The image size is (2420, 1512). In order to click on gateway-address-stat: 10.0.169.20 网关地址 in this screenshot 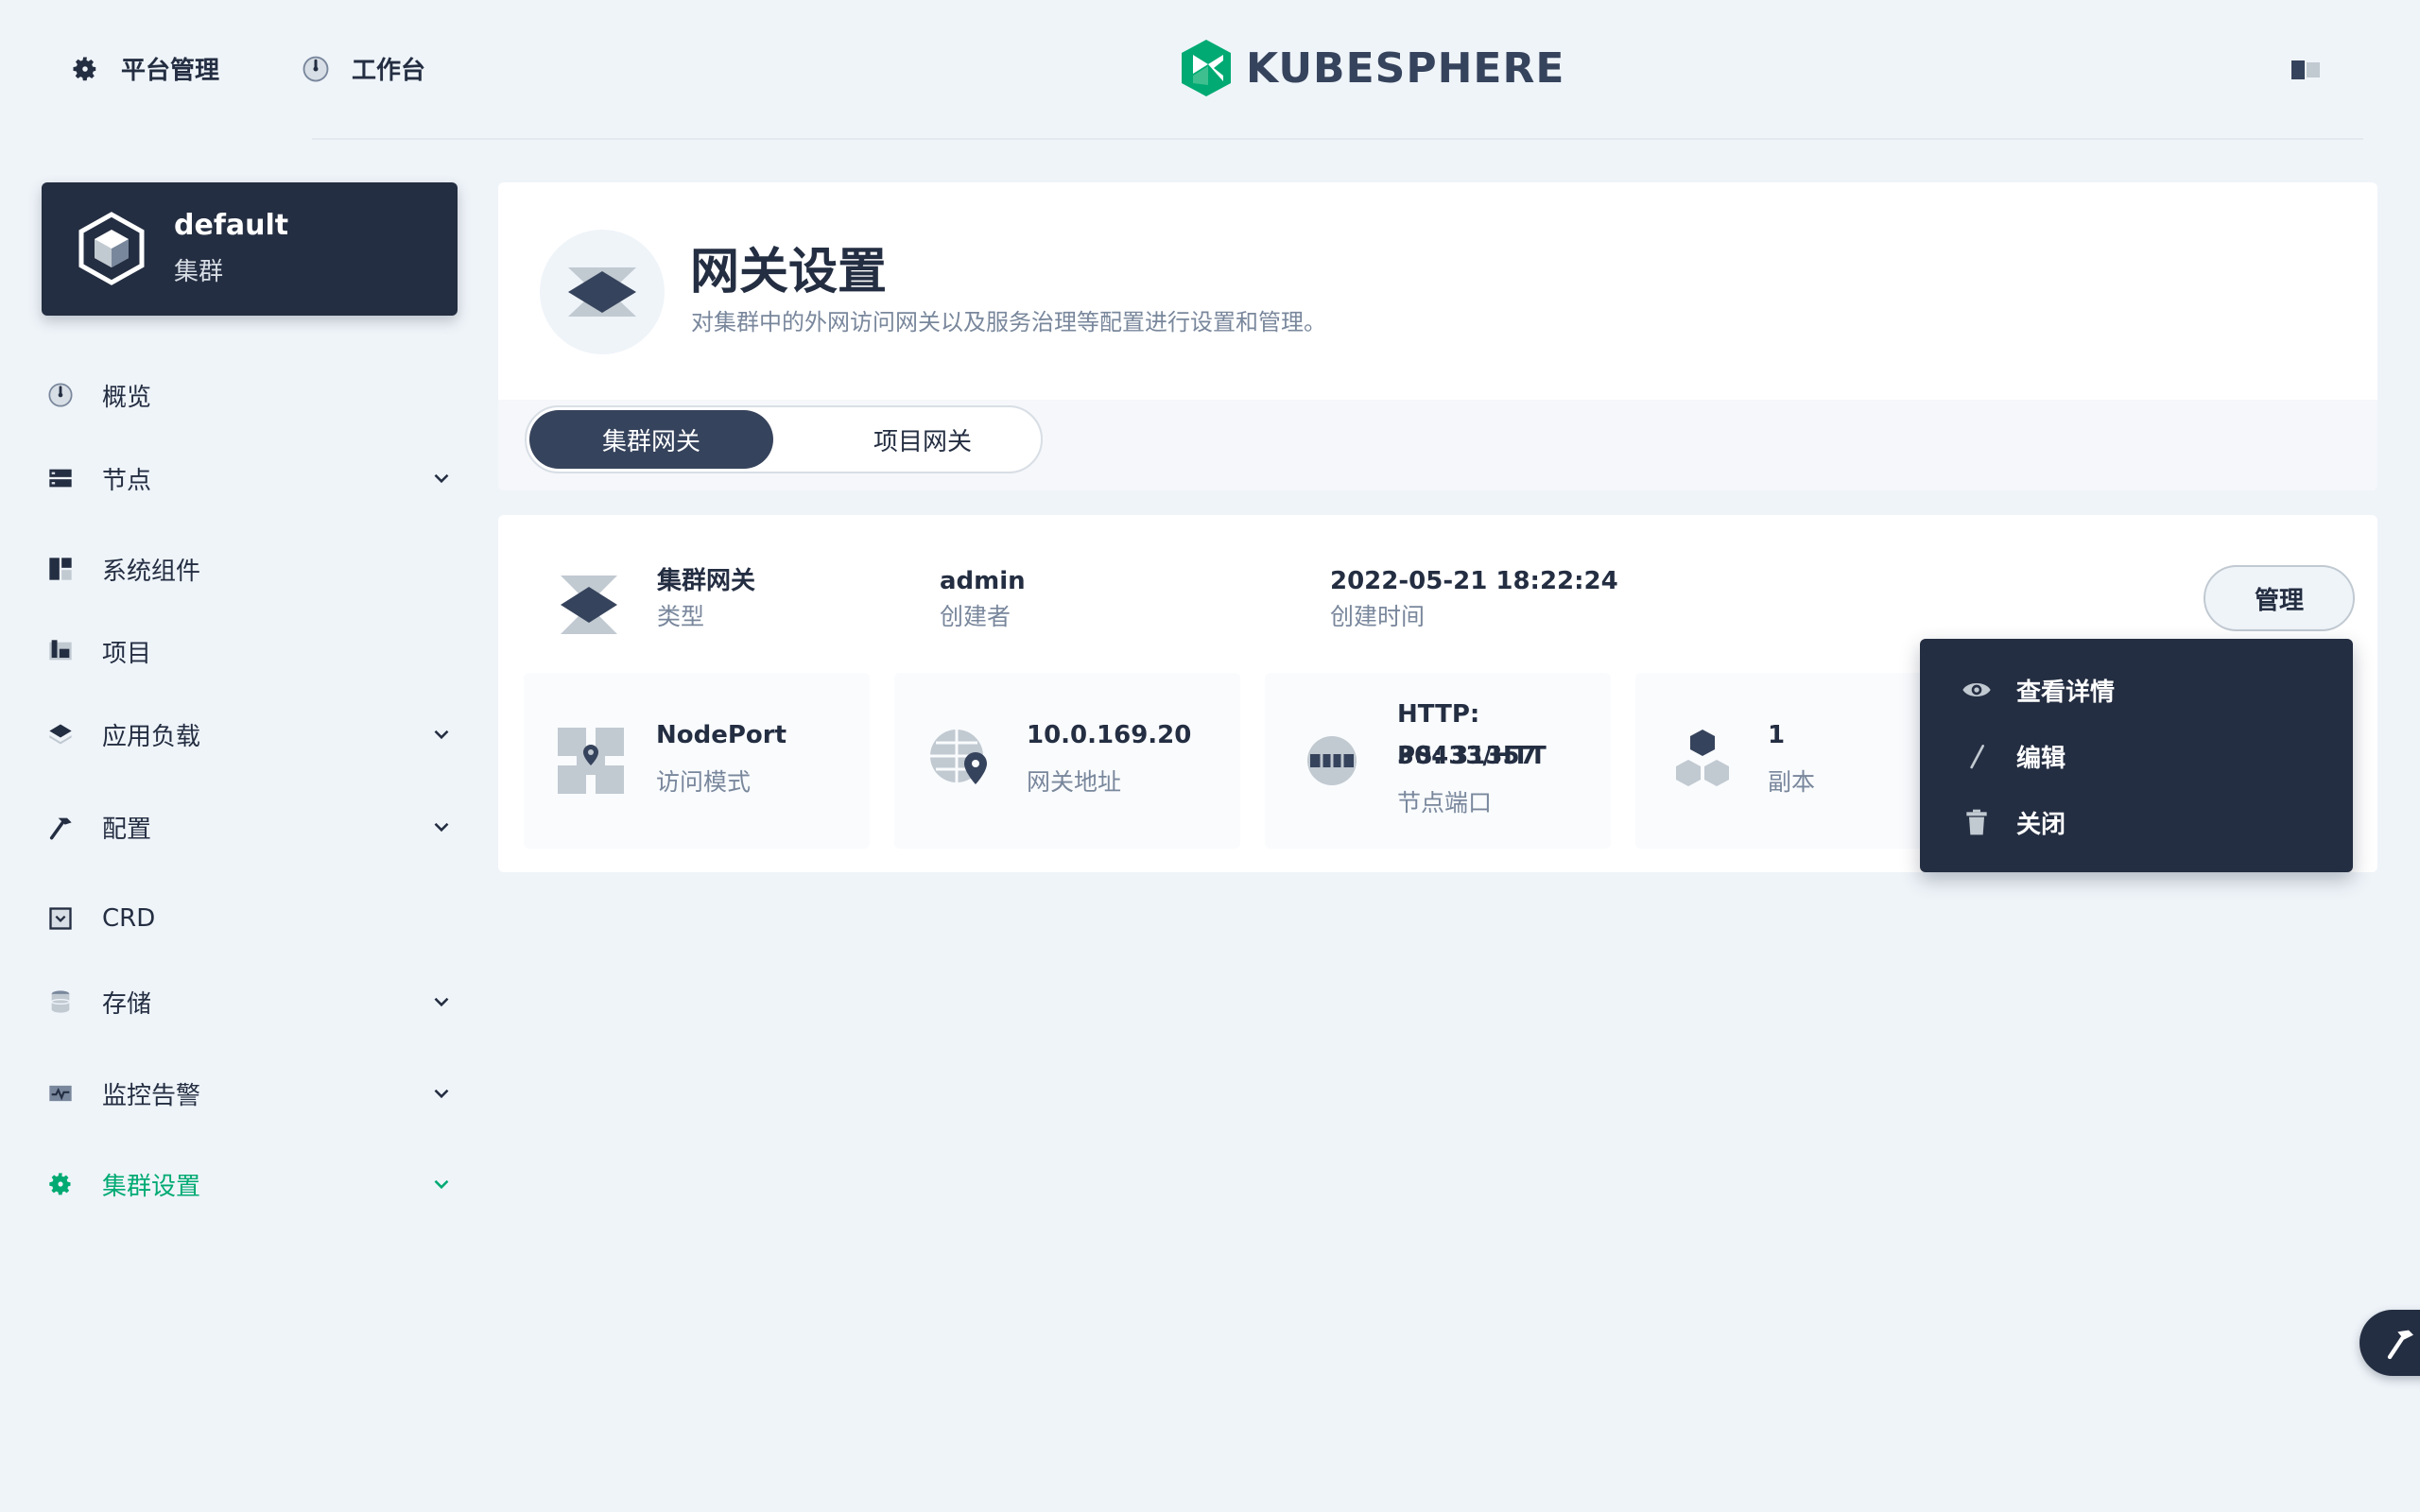, I will do `click(1067, 761)`.